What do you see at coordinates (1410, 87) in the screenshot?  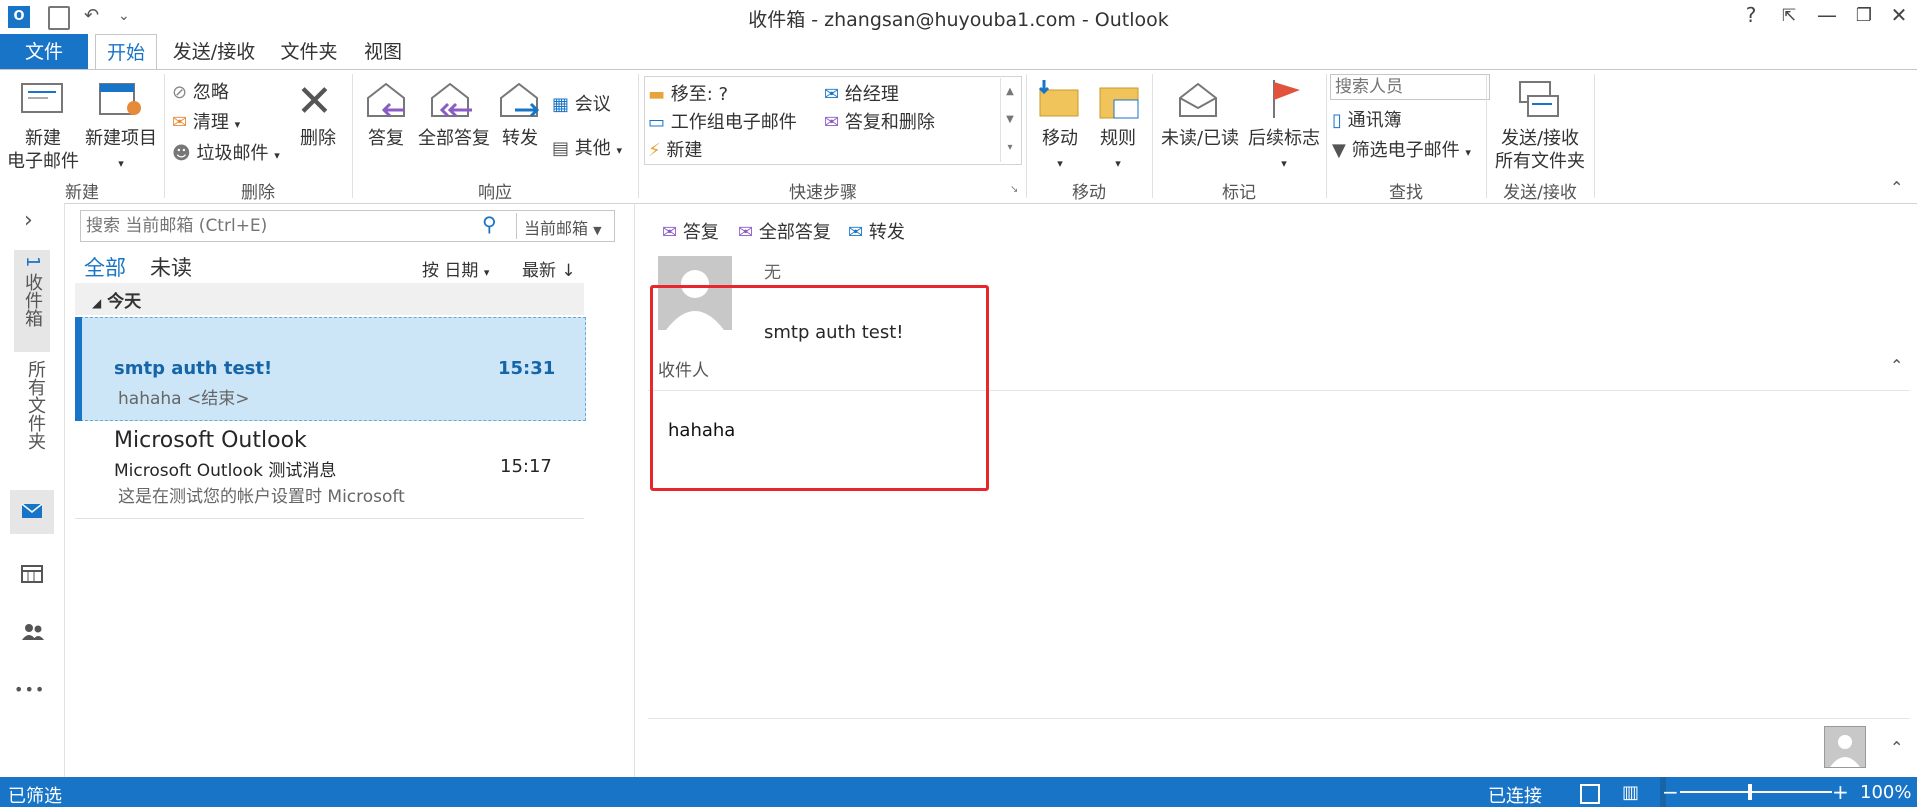 I see `search-people-input` at bounding box center [1410, 87].